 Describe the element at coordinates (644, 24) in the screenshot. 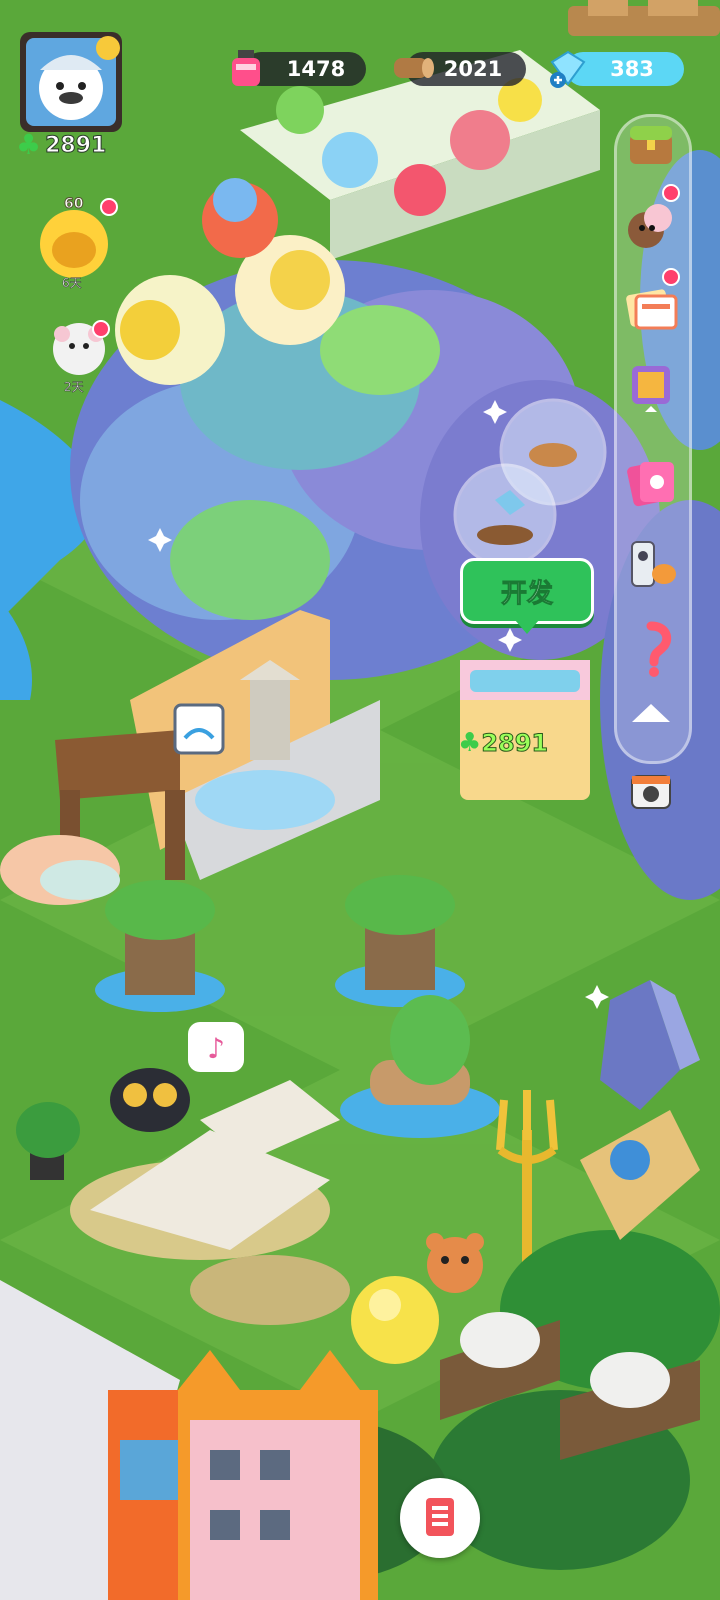

I see `woodpile-decoration` at that location.